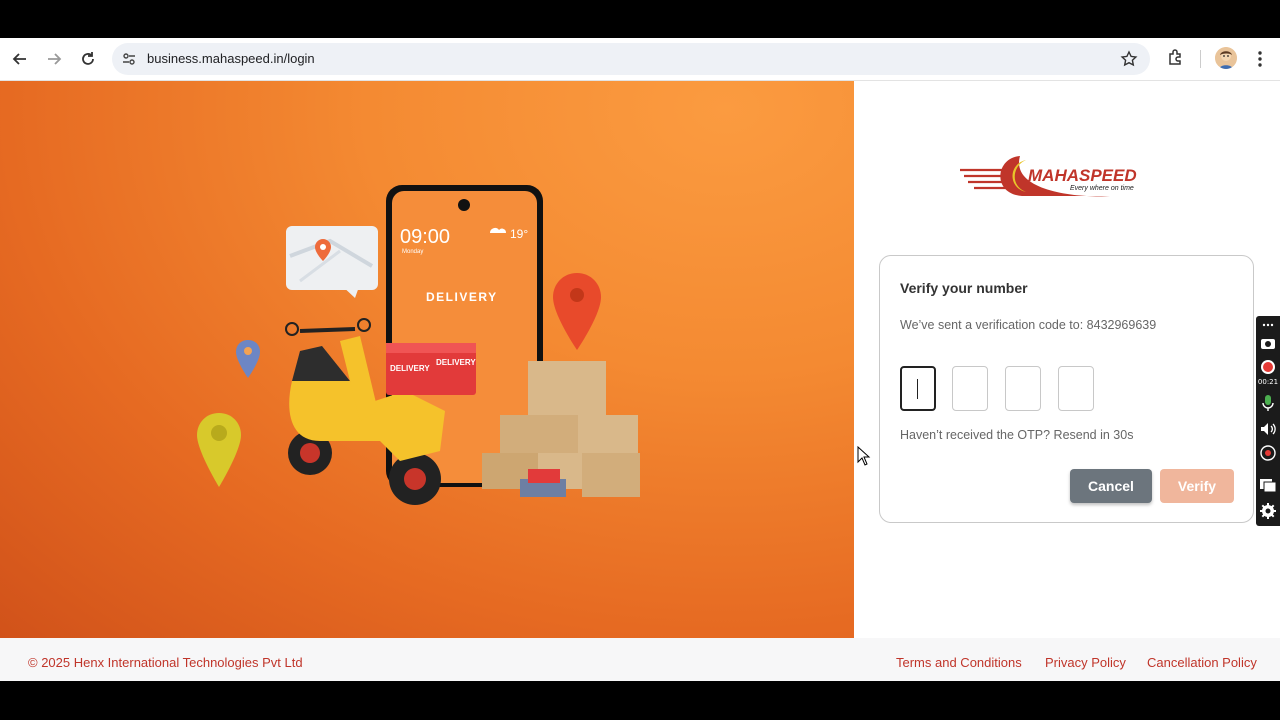 This screenshot has height=720, width=1280. Describe the element at coordinates (1102, 188) in the screenshot. I see `svg-text: Every where on time` at that location.